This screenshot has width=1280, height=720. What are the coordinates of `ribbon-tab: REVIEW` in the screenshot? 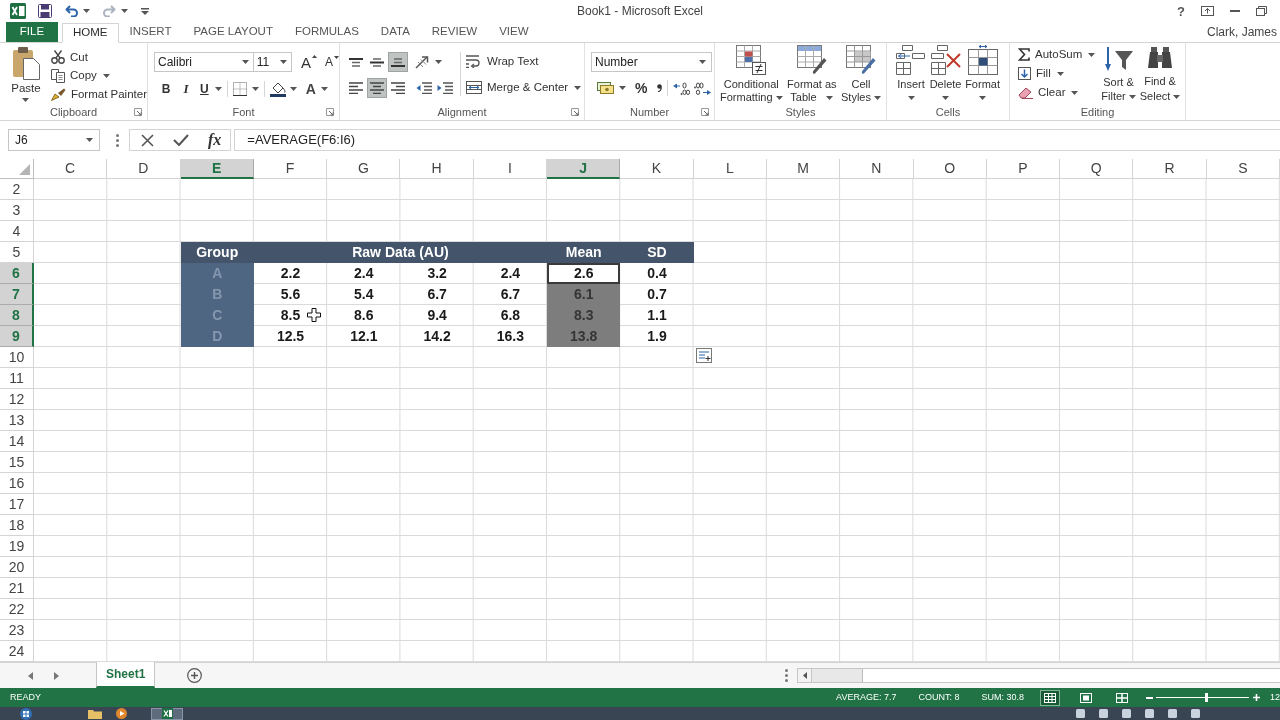 It's located at (454, 32).